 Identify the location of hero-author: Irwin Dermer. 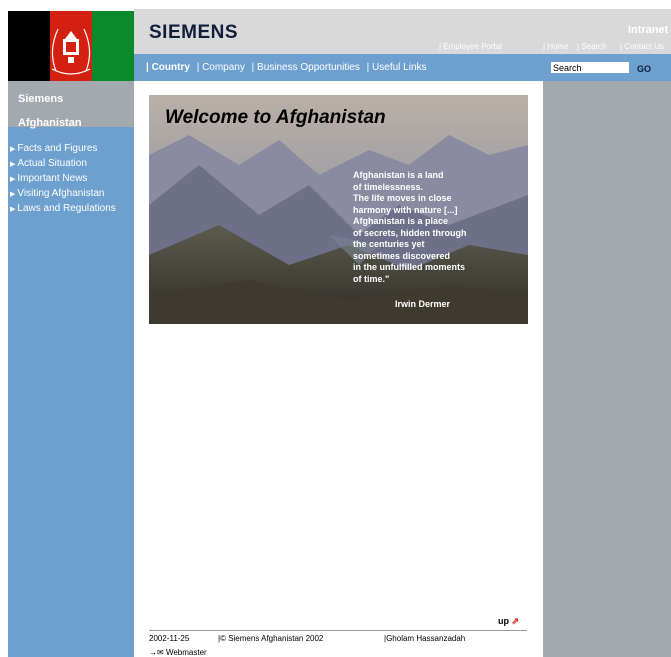
(423, 304).